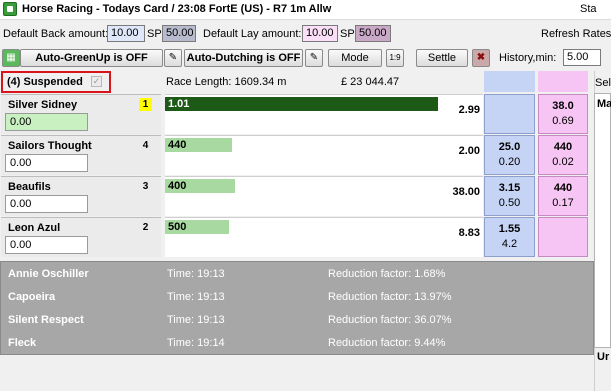  Describe the element at coordinates (126, 33) in the screenshot. I see `default-back-amount-input: 10.00` at that location.